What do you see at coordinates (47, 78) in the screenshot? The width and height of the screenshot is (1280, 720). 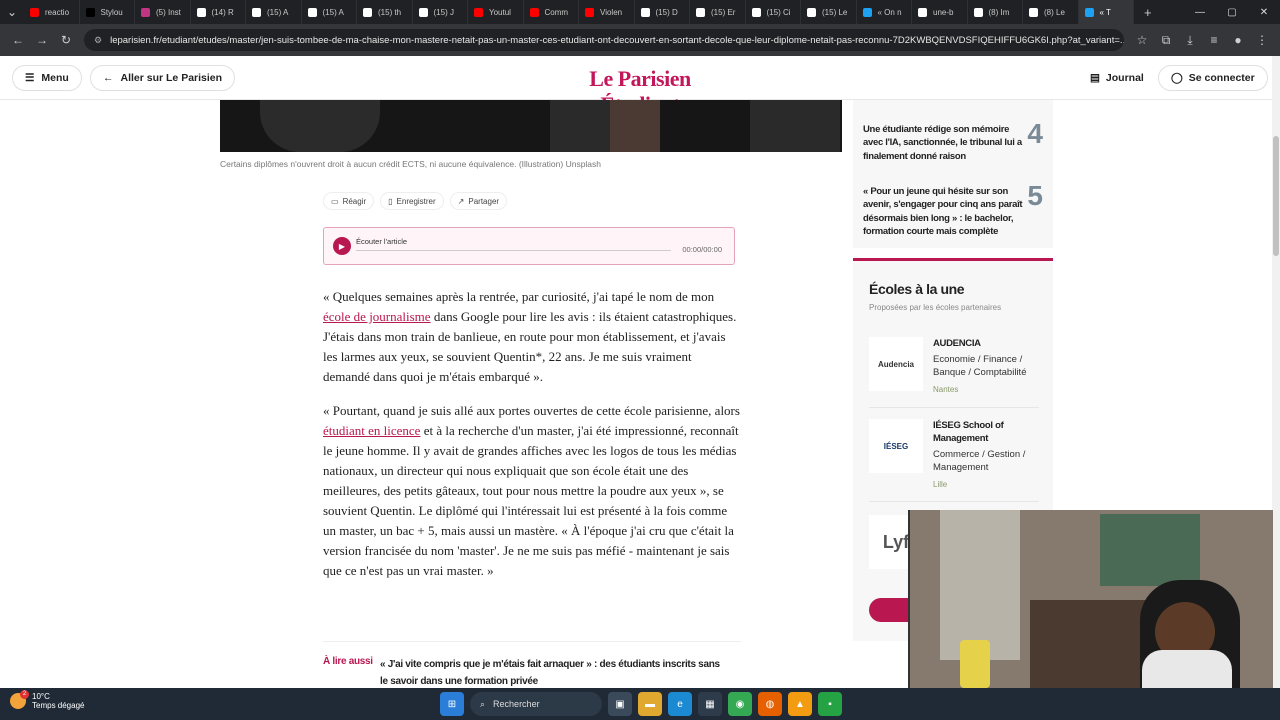 I see `menu-button: ☰ Menu` at bounding box center [47, 78].